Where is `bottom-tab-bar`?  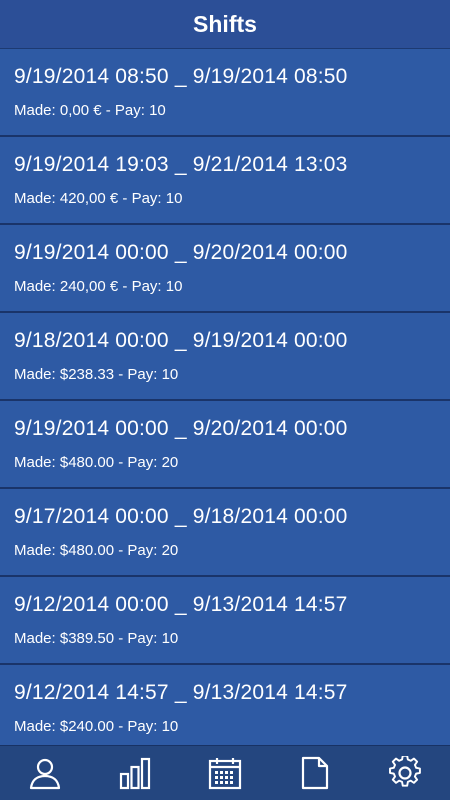 bottom-tab-bar is located at coordinates (225, 772).